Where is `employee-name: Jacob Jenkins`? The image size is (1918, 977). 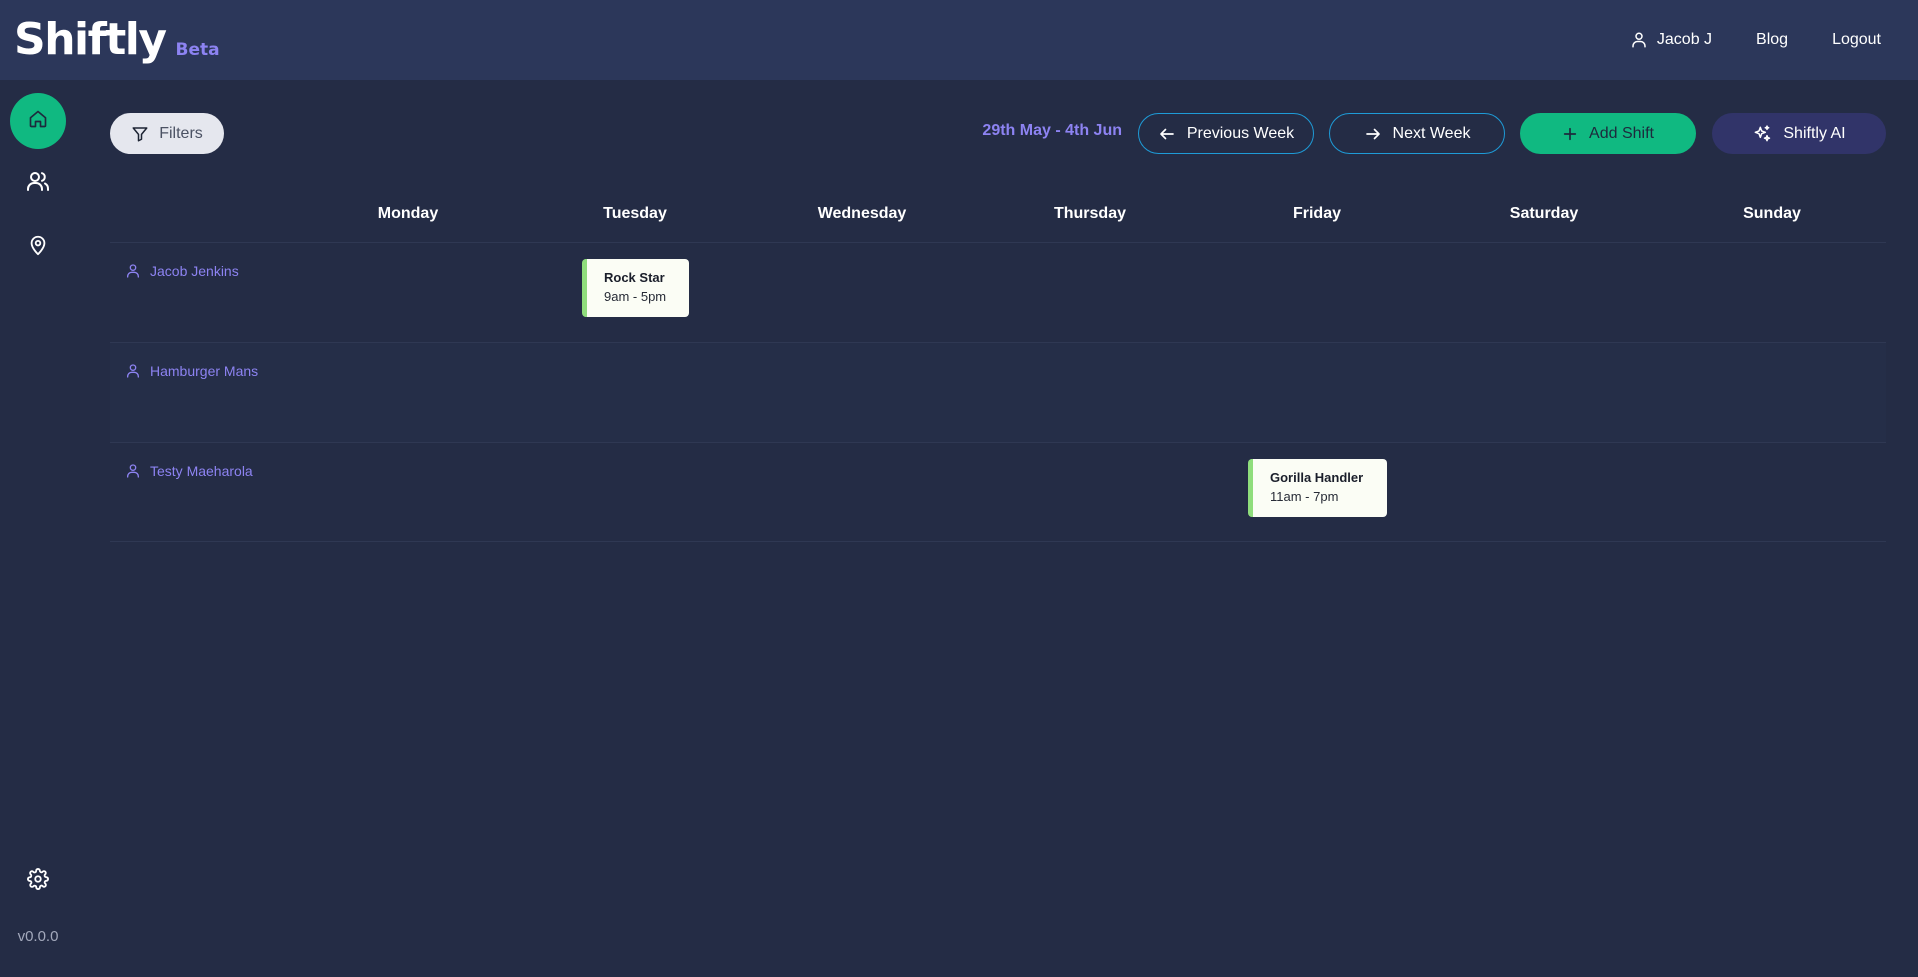
employee-name: Jacob Jenkins is located at coordinates (182, 271).